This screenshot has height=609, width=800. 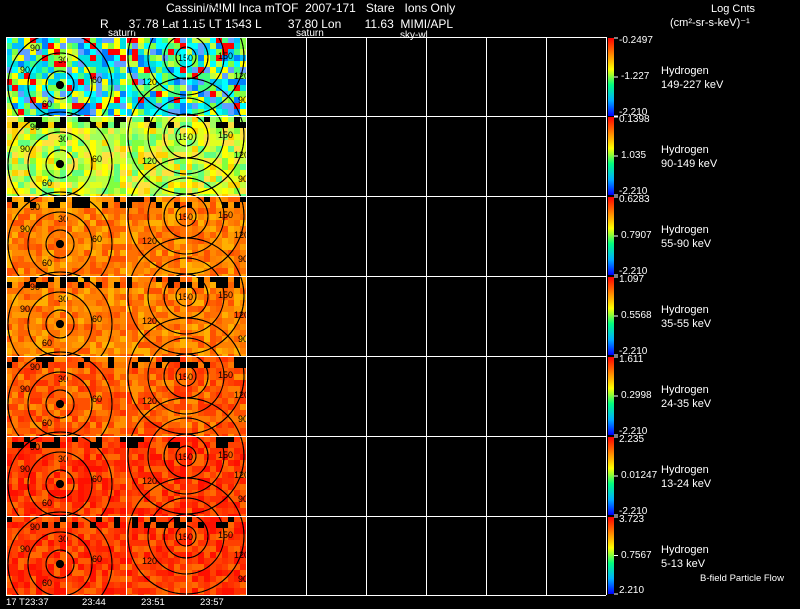 I want to click on time-tick-label: 17 T23:37, so click(x=27, y=602).